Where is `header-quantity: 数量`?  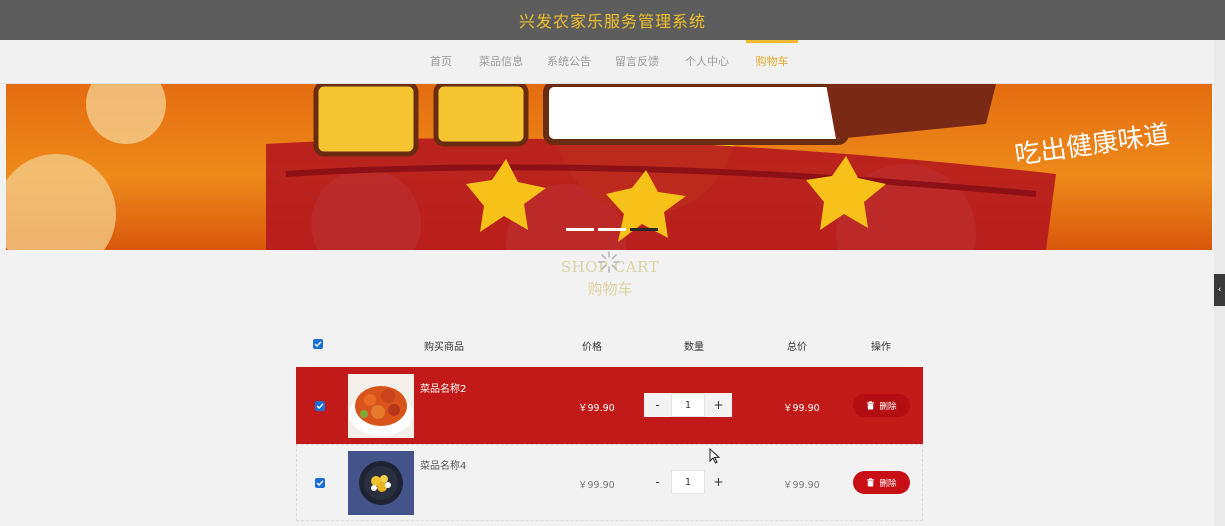
header-quantity: 数量 is located at coordinates (694, 347).